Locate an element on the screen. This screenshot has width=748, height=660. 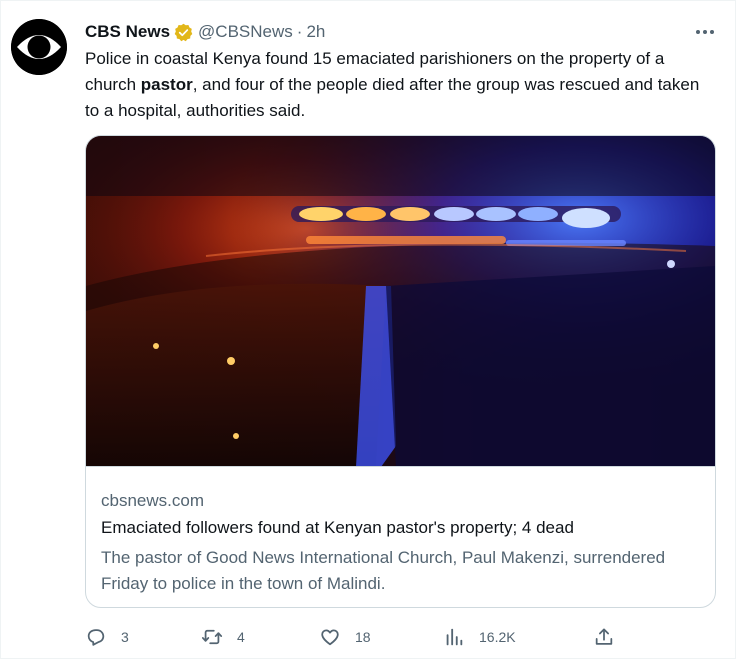
author-name: CBS News is located at coordinates (127, 32).